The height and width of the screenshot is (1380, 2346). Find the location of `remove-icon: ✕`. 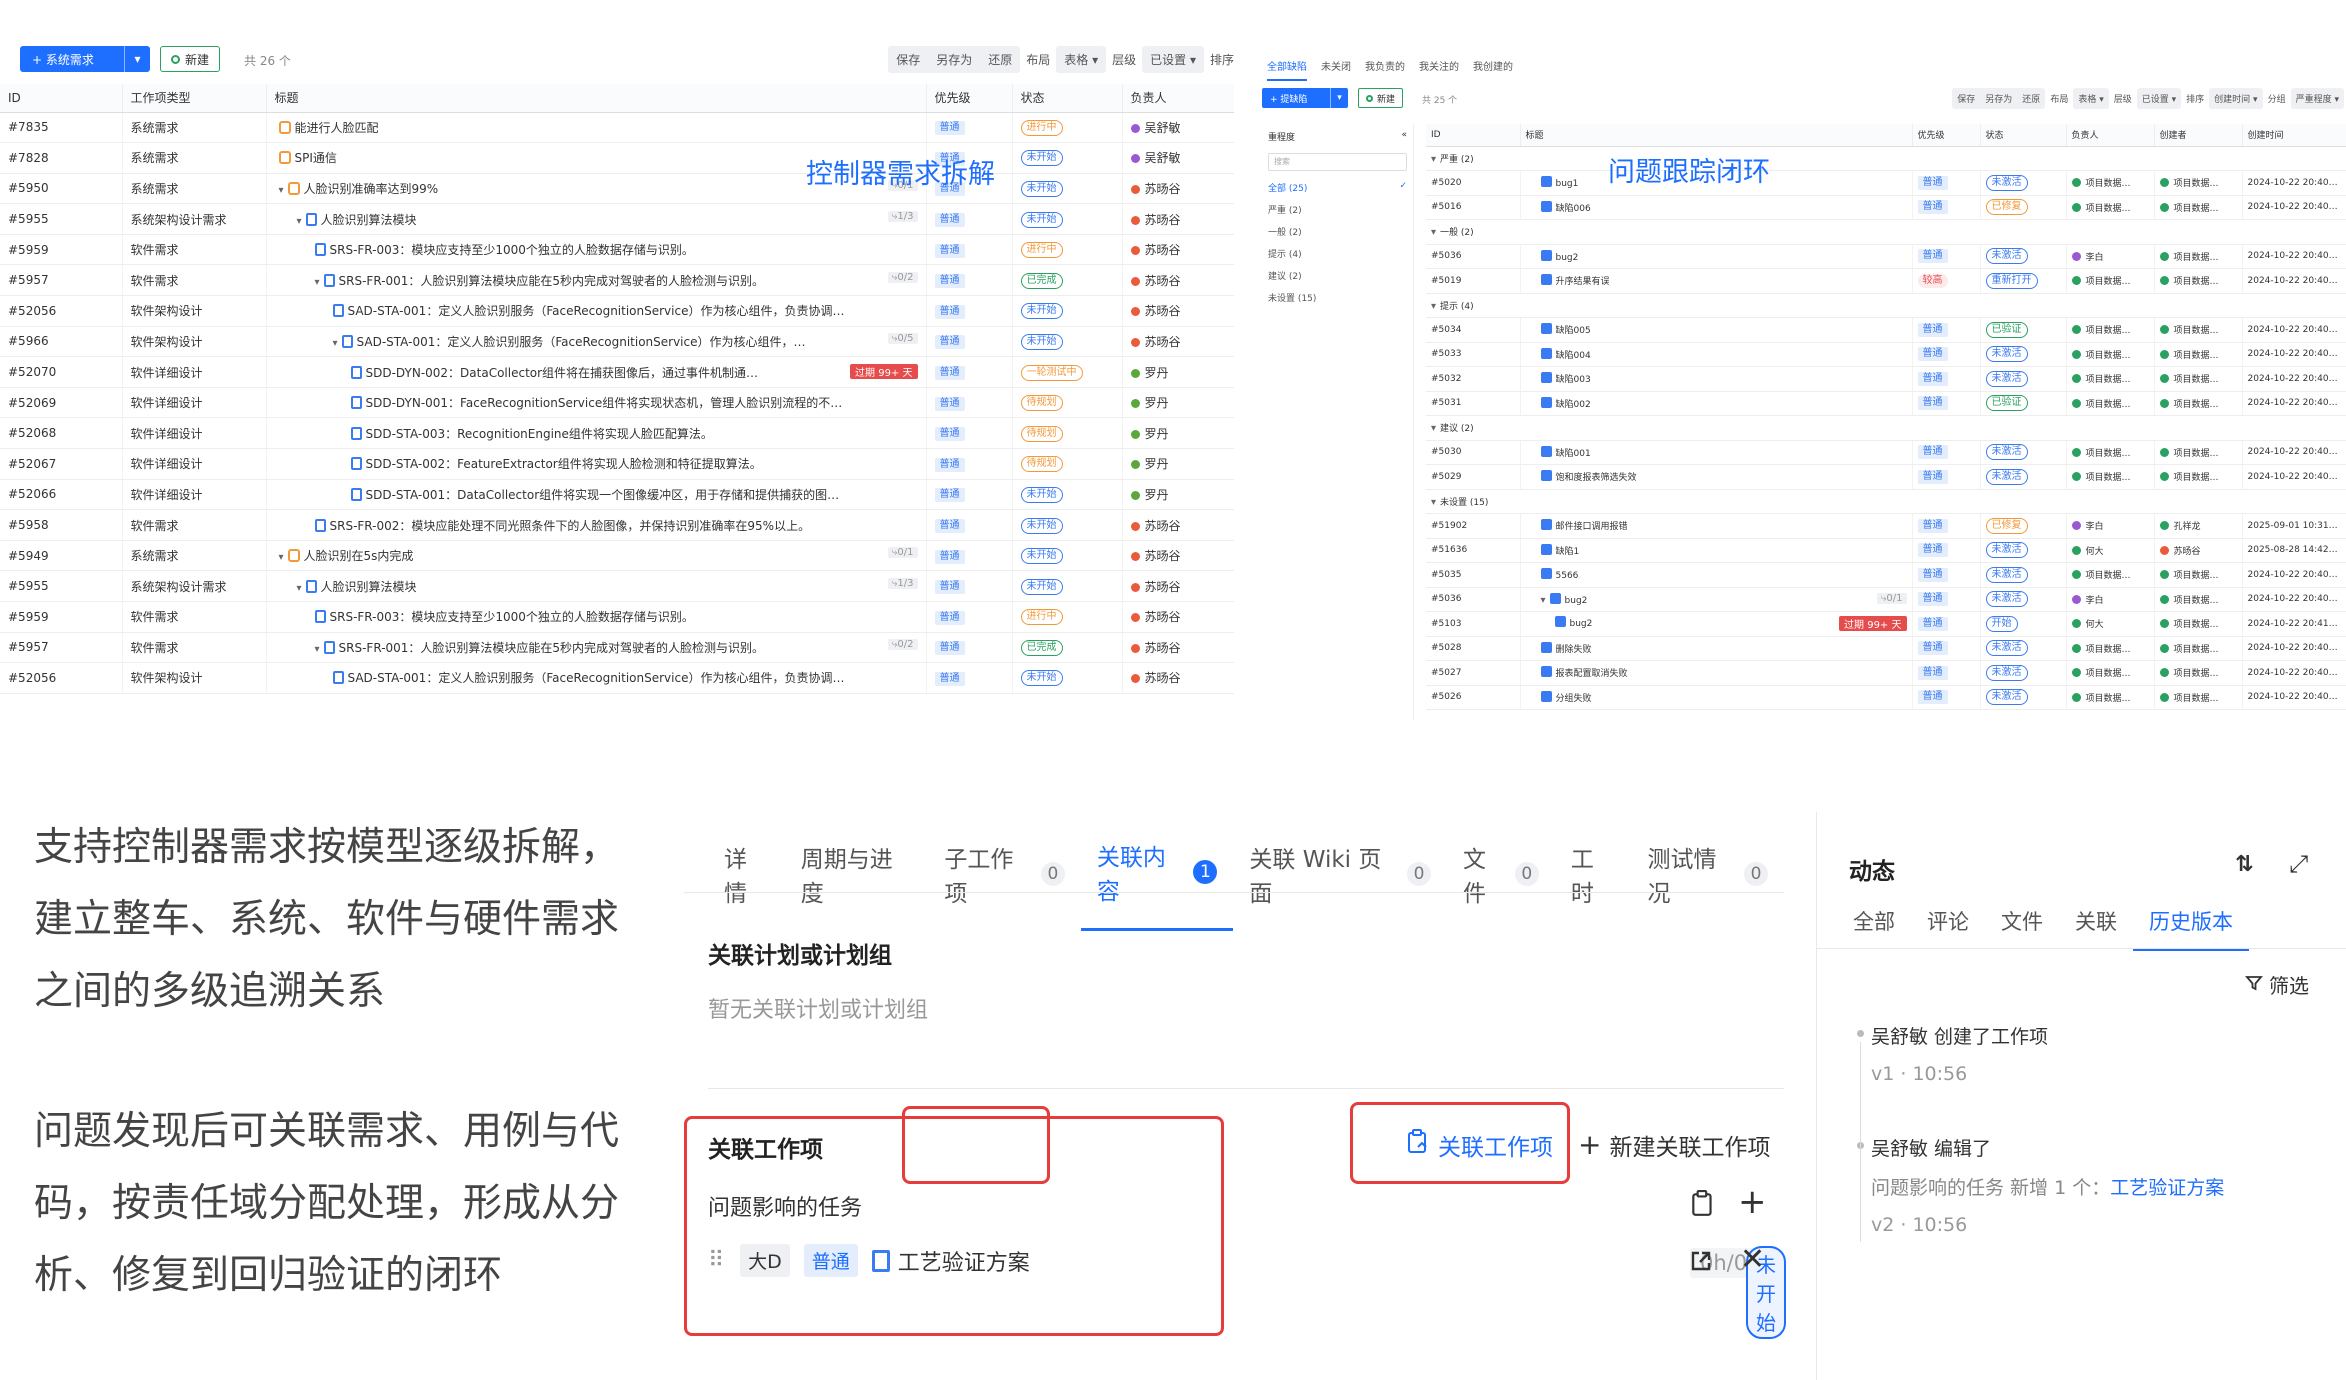

remove-icon: ✕ is located at coordinates (1752, 1259).